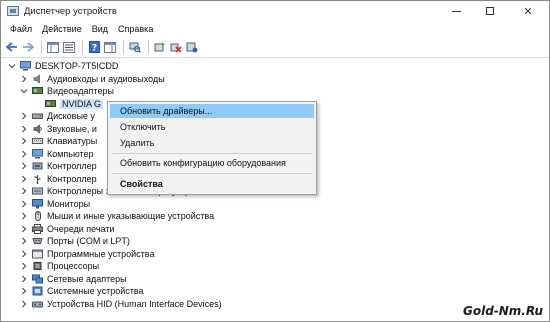  What do you see at coordinates (101, 253) in the screenshot?
I see `tree-item-label: Программные устройства` at bounding box center [101, 253].